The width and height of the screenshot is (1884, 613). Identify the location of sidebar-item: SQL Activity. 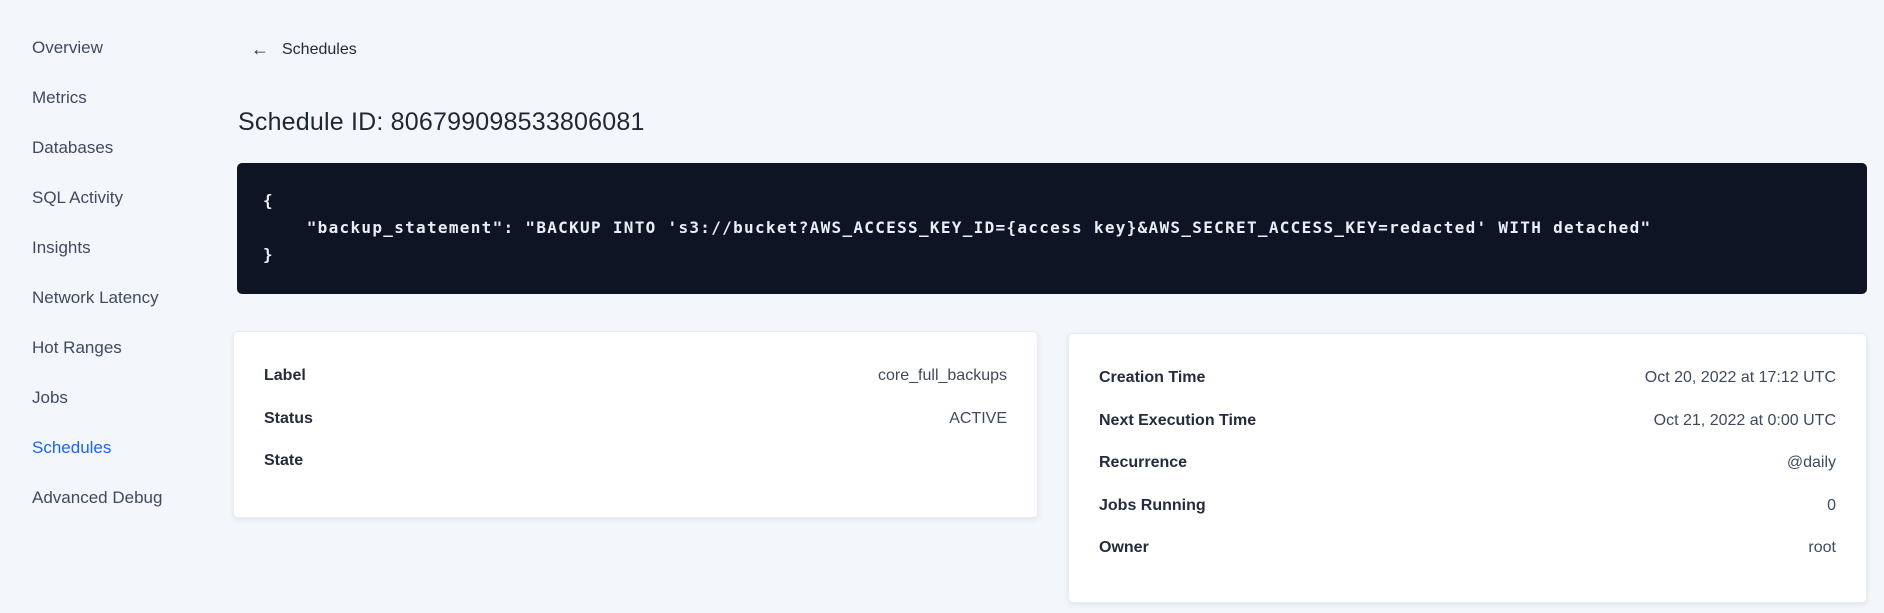
(118, 198).